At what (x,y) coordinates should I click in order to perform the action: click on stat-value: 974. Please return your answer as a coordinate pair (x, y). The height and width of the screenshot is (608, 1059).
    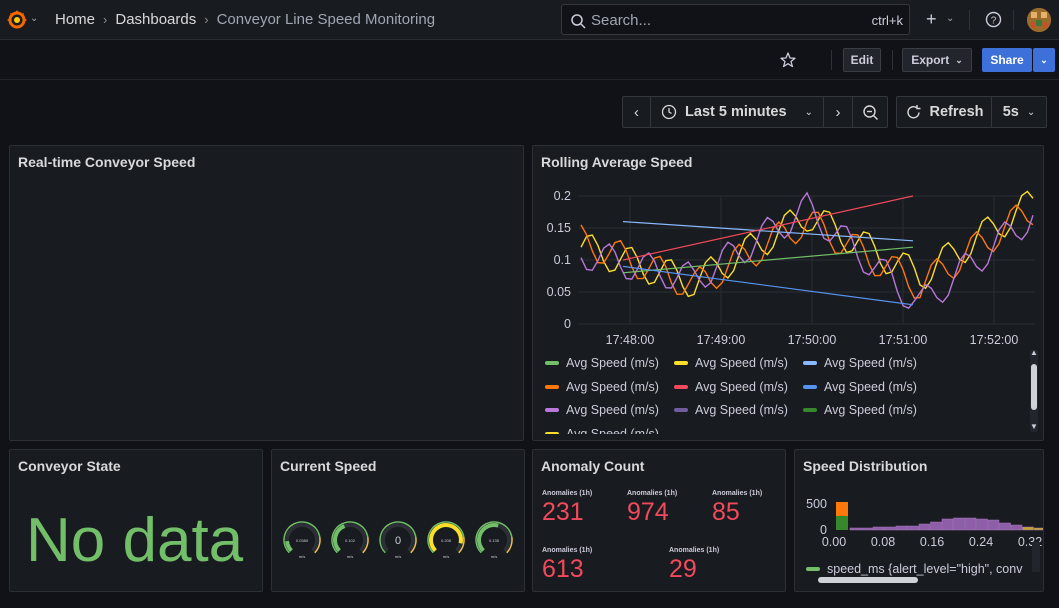
    Looking at the image, I should click on (648, 512).